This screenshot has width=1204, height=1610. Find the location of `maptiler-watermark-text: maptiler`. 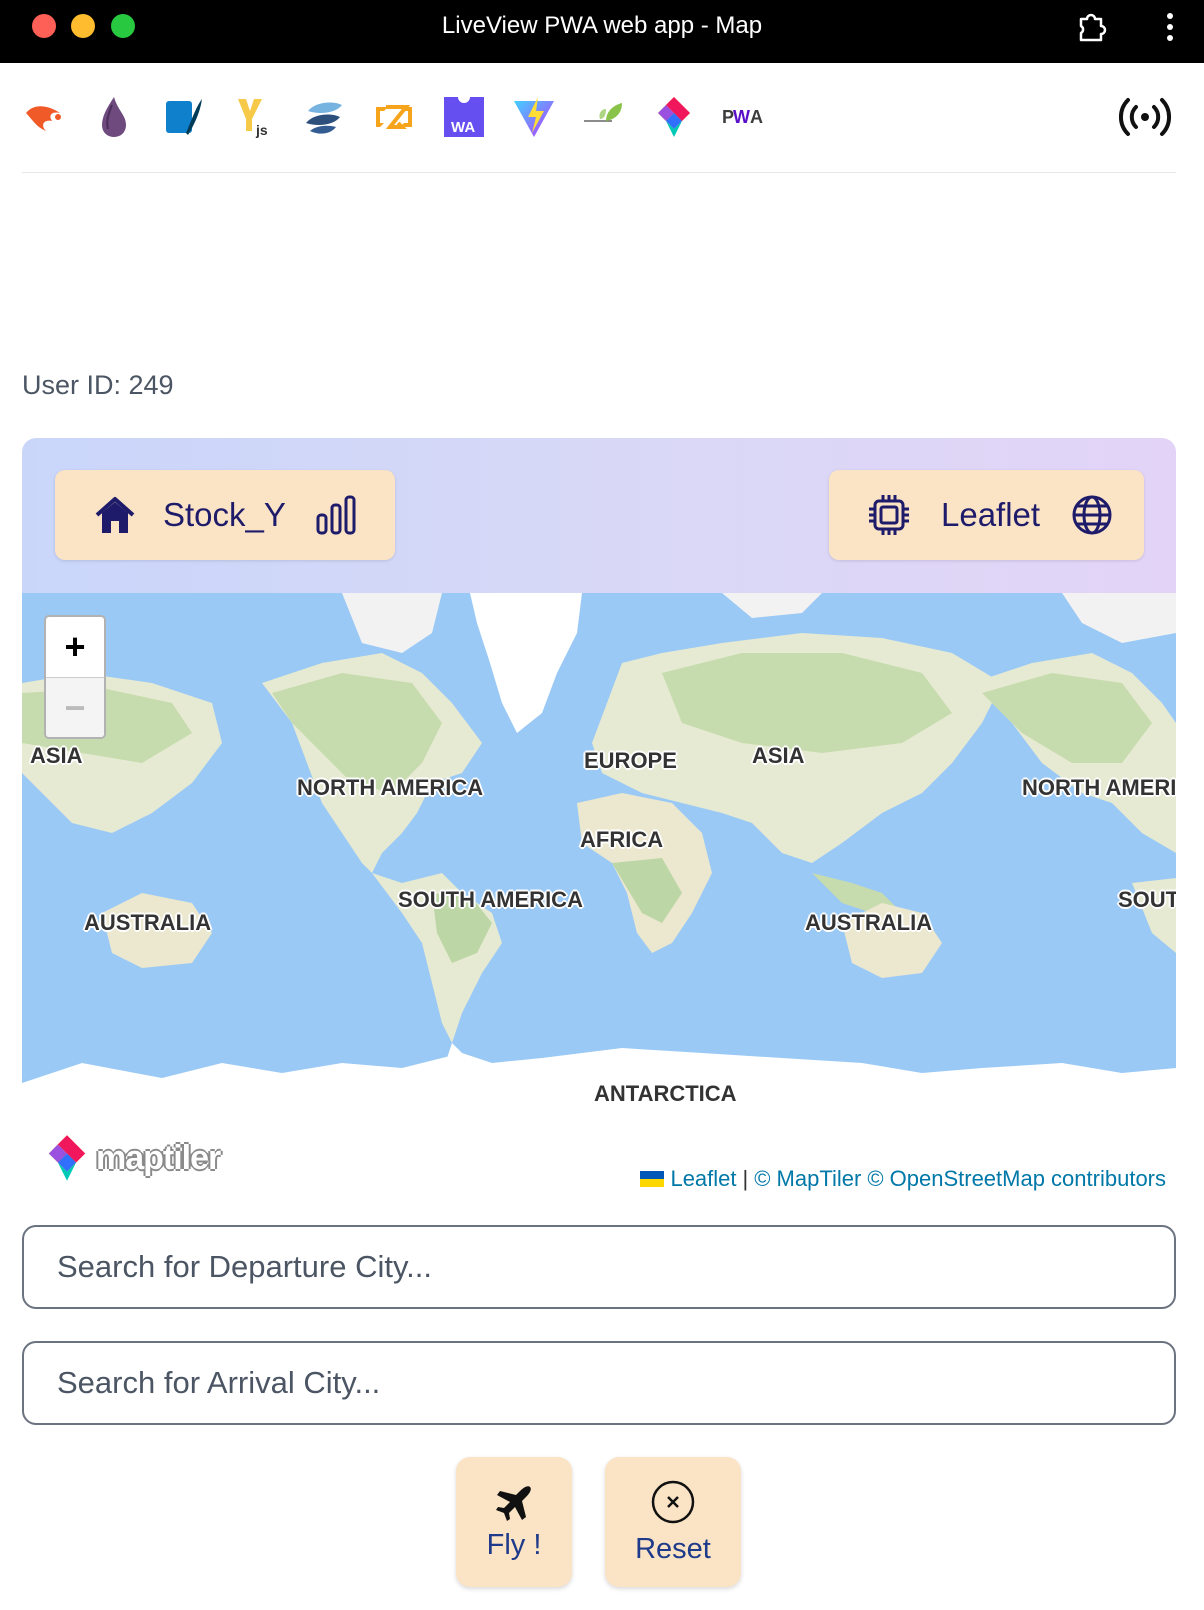

maptiler-watermark-text: maptiler is located at coordinates (158, 1157).